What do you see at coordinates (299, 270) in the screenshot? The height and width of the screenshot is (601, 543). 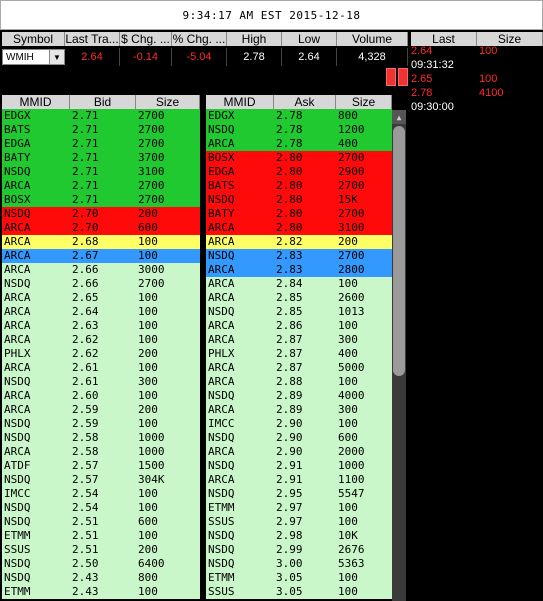 I see `ask-row: ARCA 2.83 2800` at bounding box center [299, 270].